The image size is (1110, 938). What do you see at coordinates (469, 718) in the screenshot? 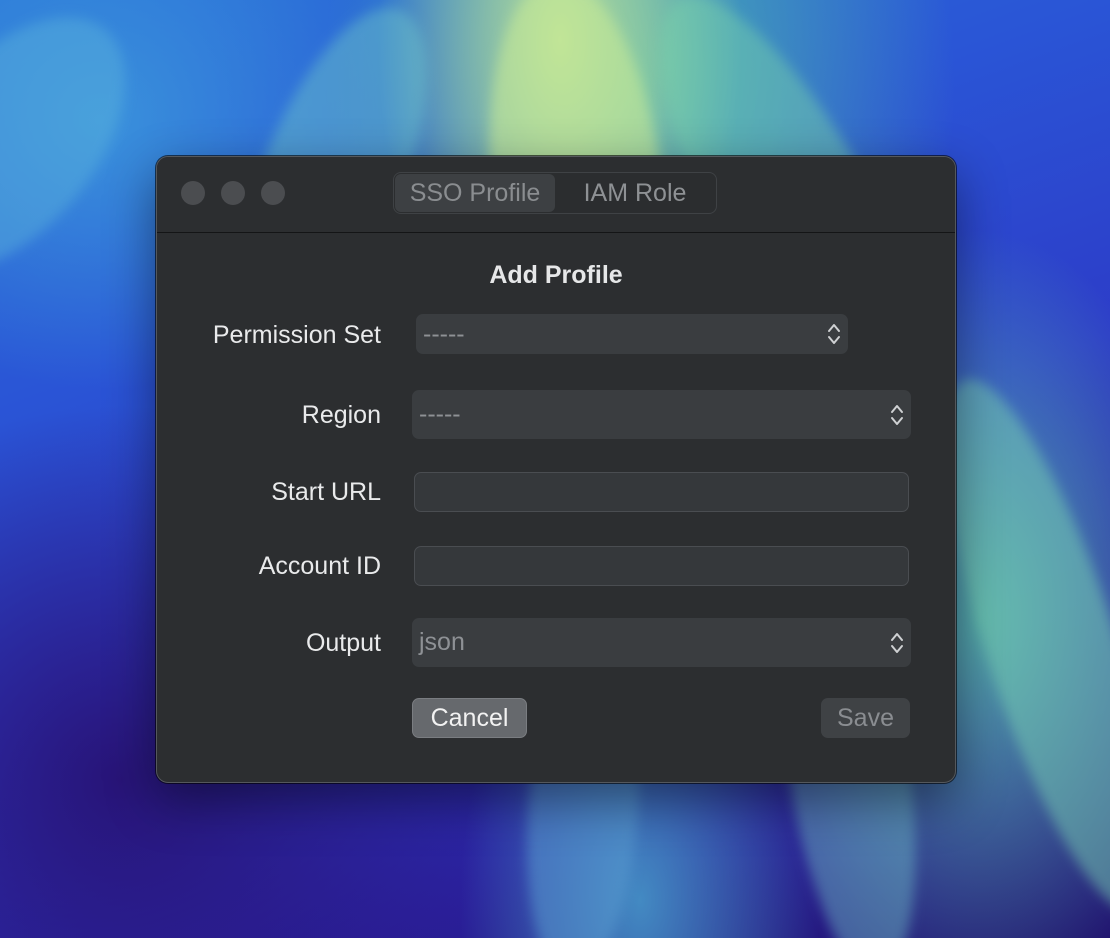
I see `cancel-button: Cancel` at bounding box center [469, 718].